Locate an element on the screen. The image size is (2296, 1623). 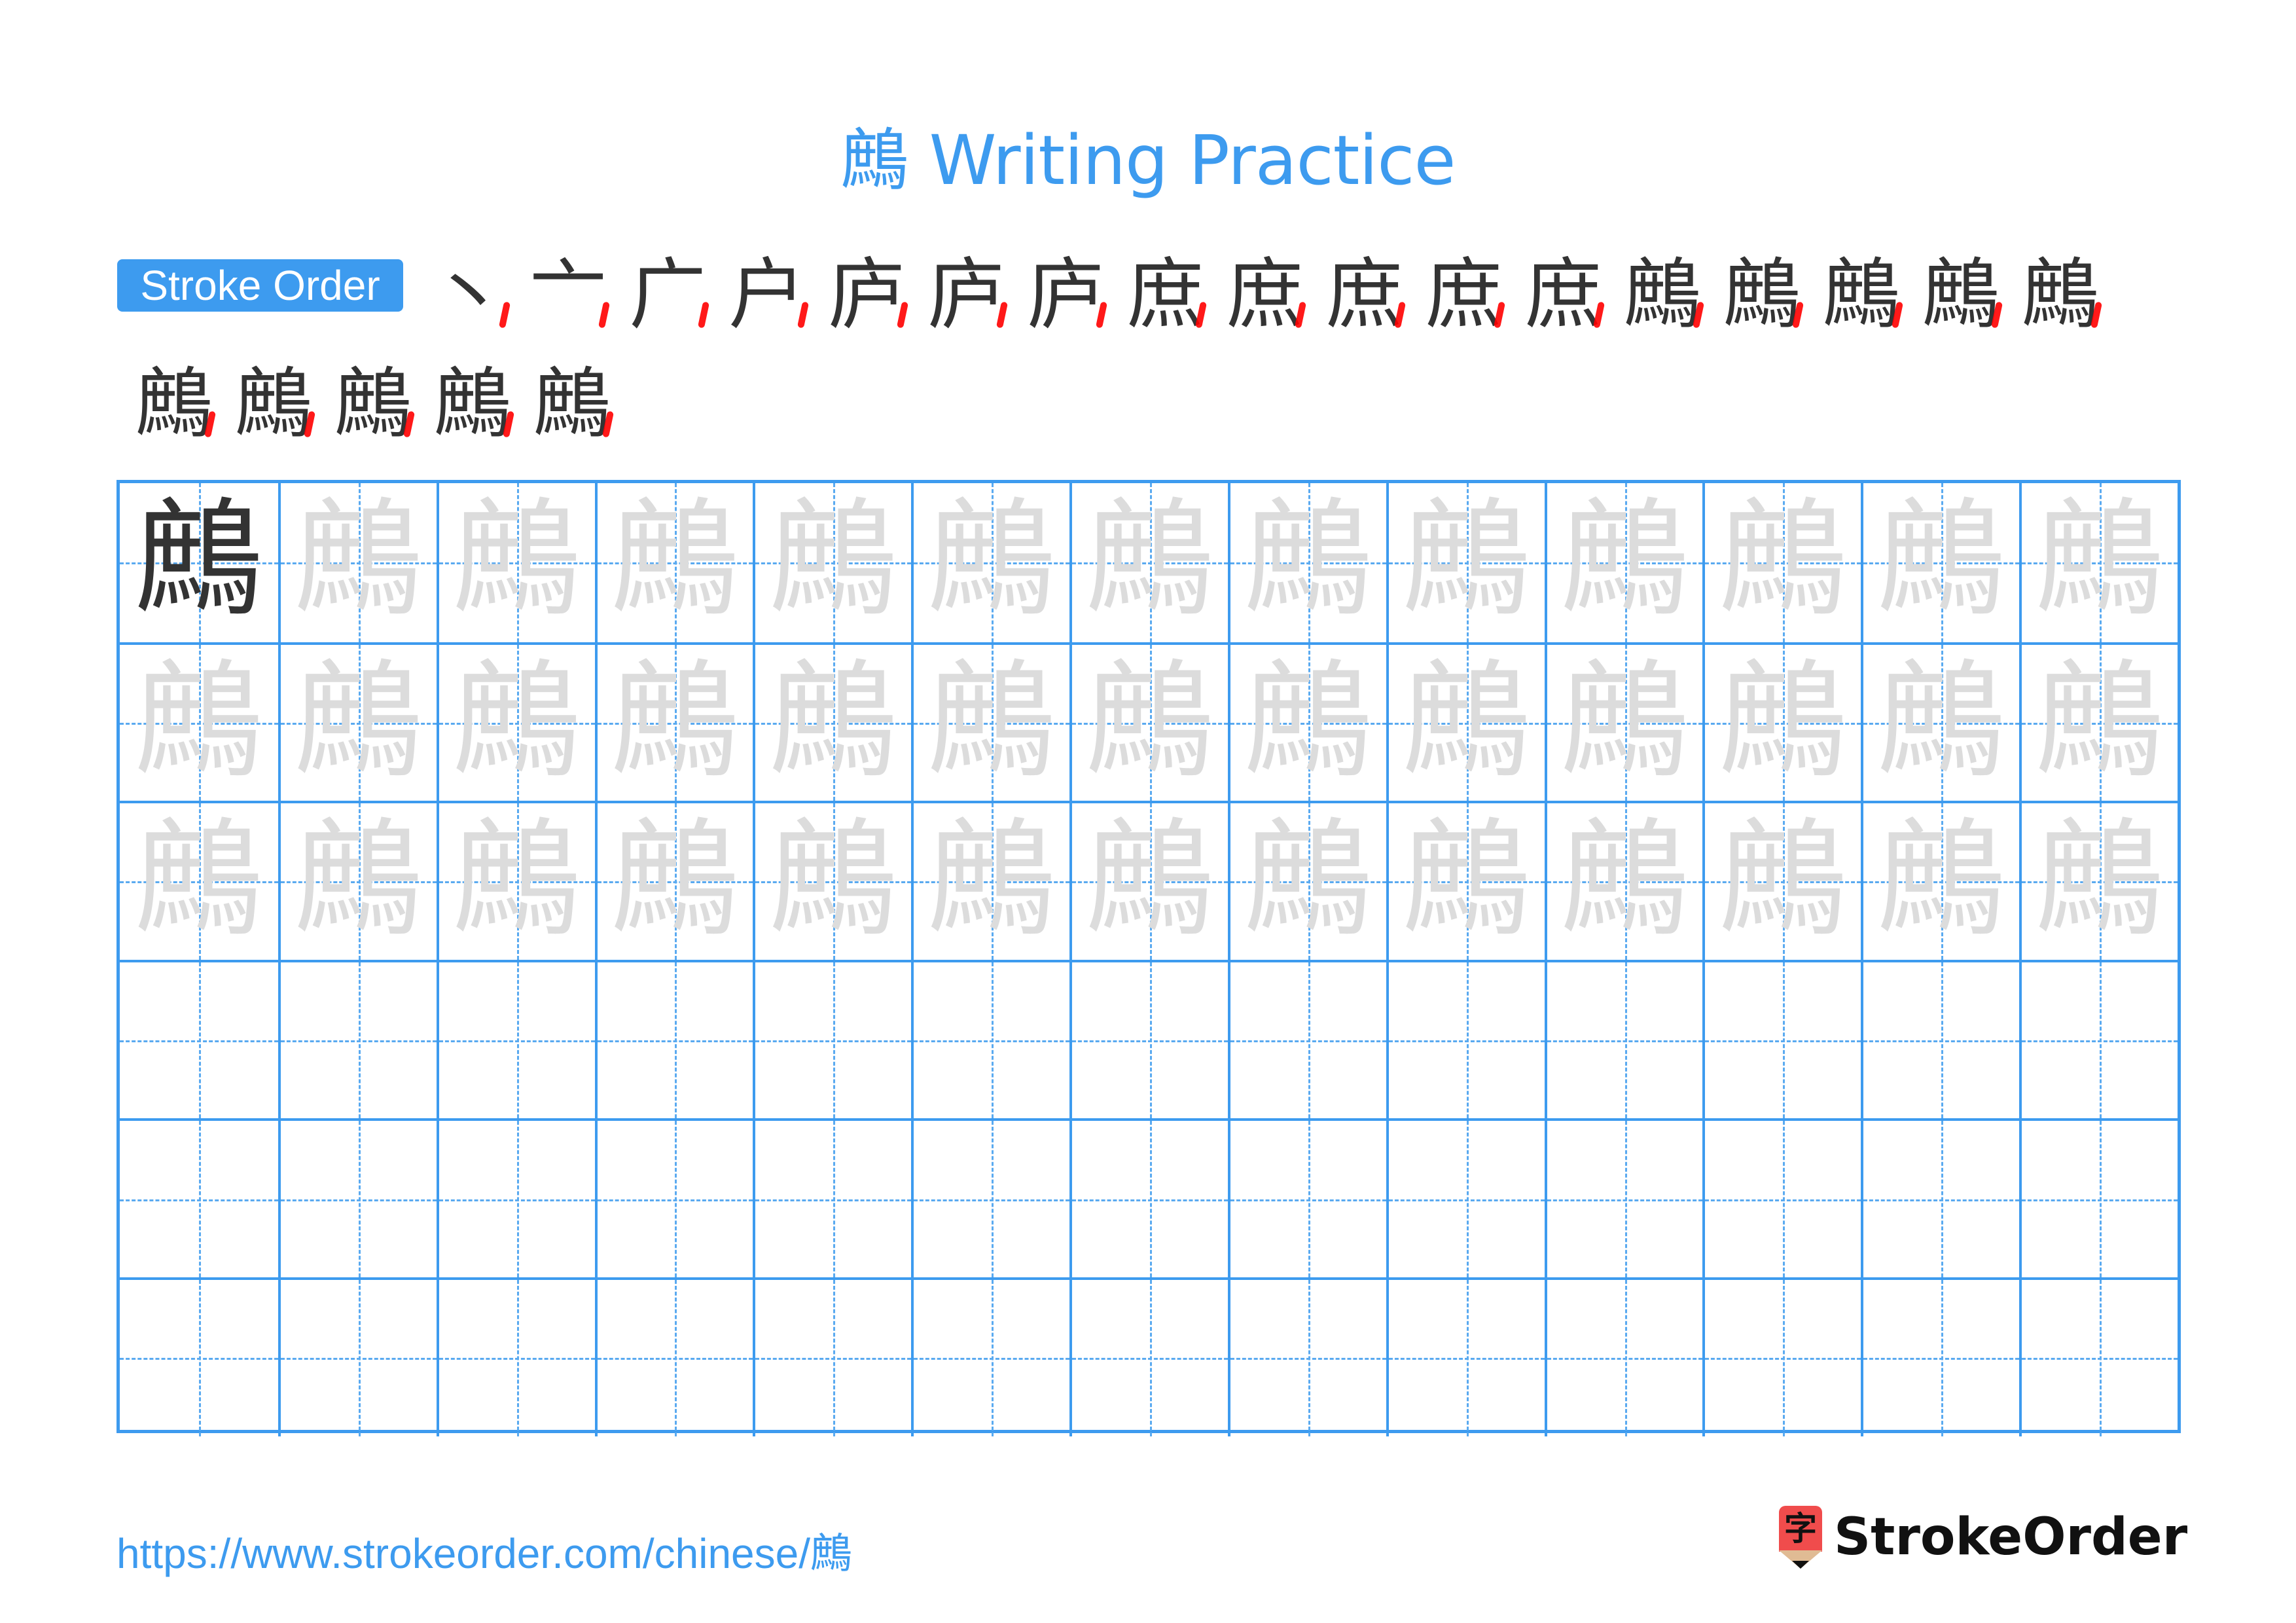
footer-url-link: https://www.strokeorder.com/chinese/鷓 is located at coordinates (484, 1550).